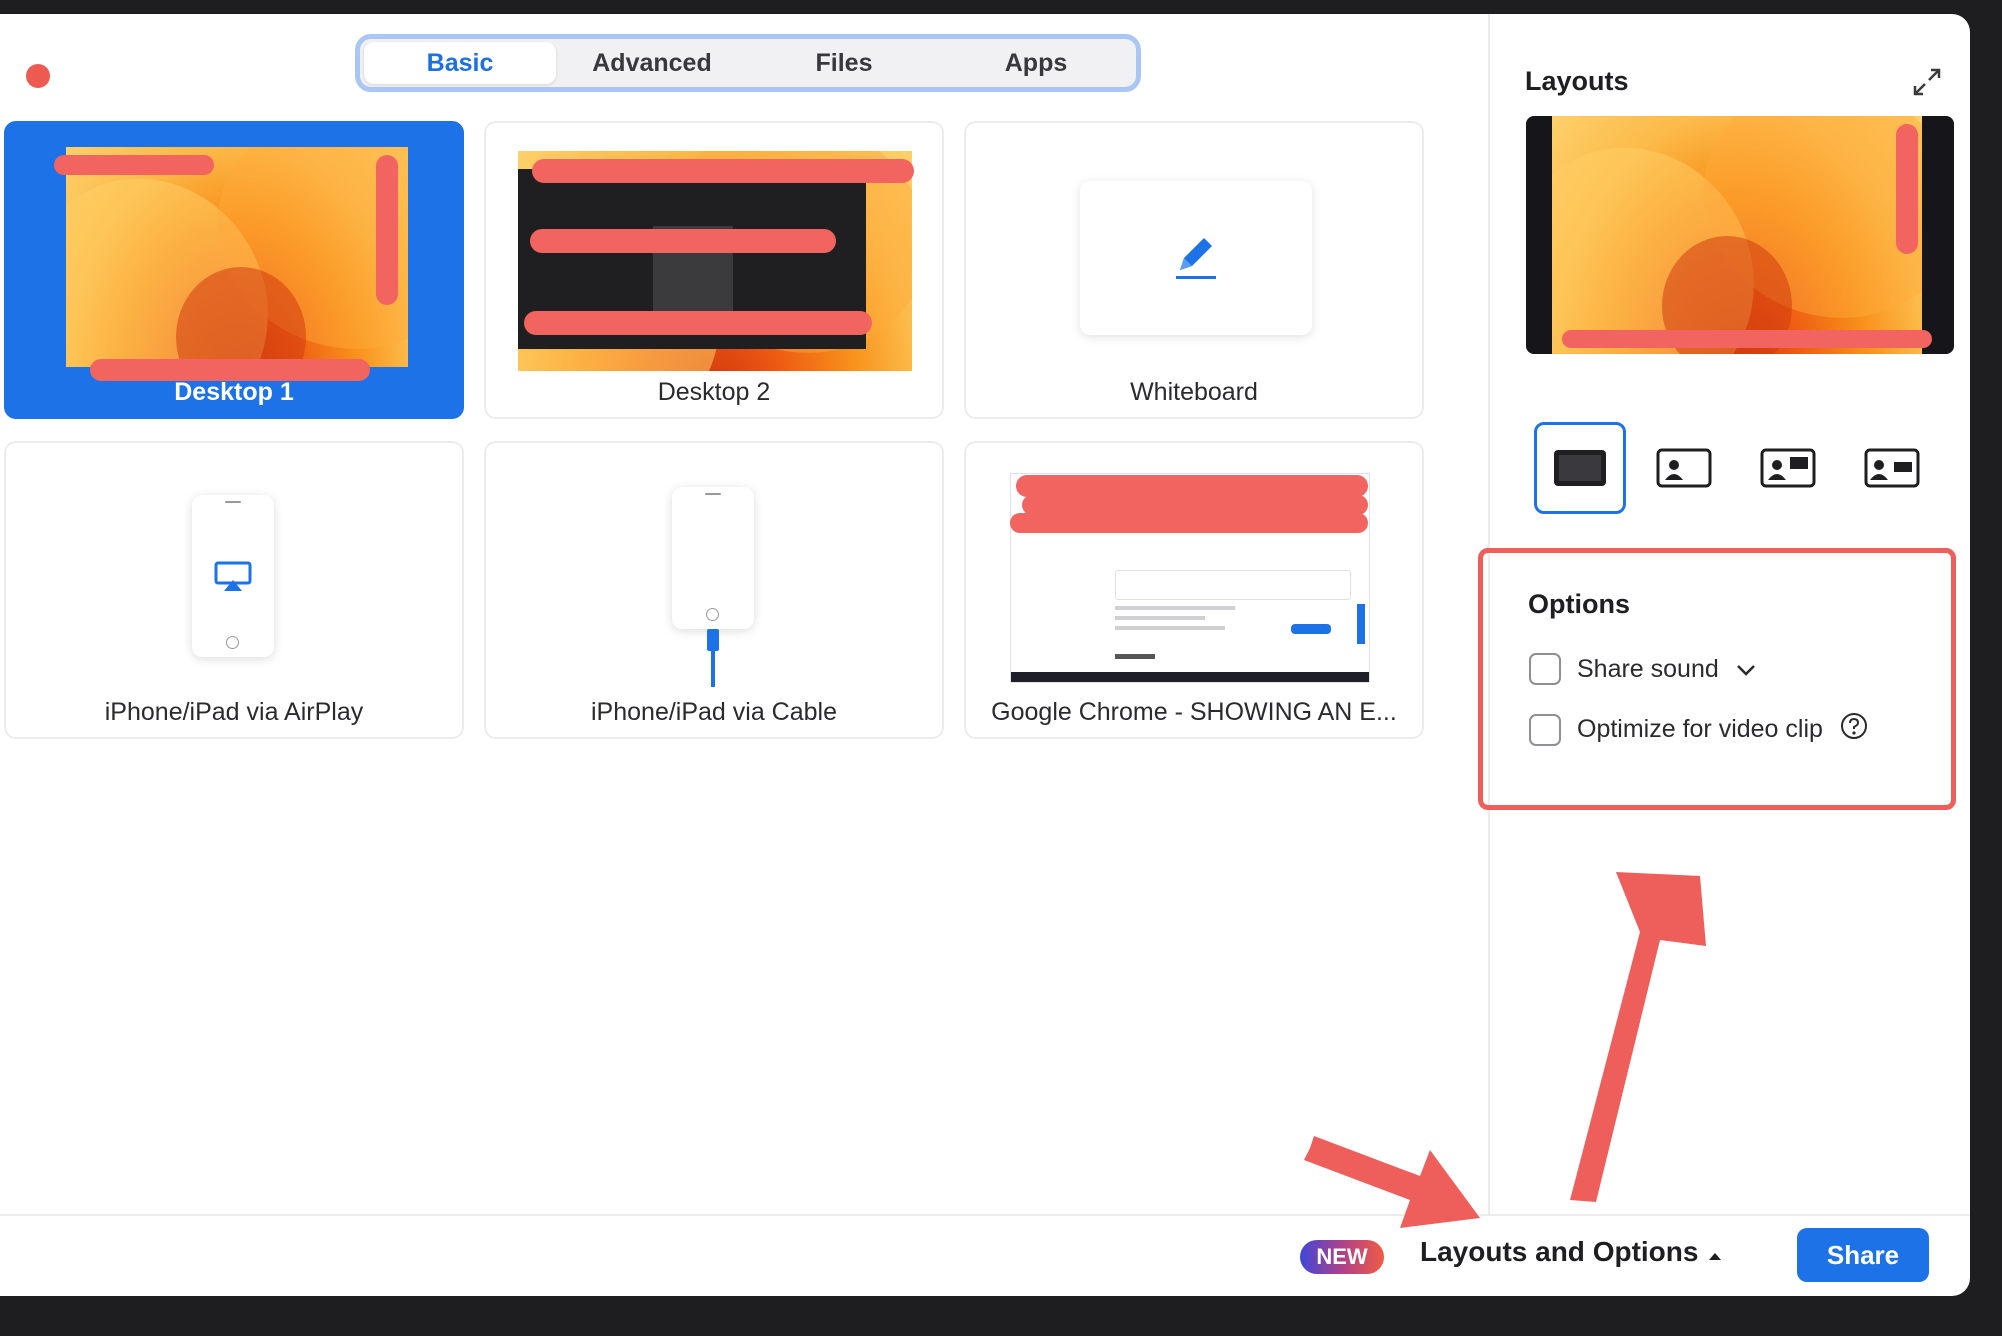  Describe the element at coordinates (1545, 669) in the screenshot. I see `share-sound-checkbox` at that location.